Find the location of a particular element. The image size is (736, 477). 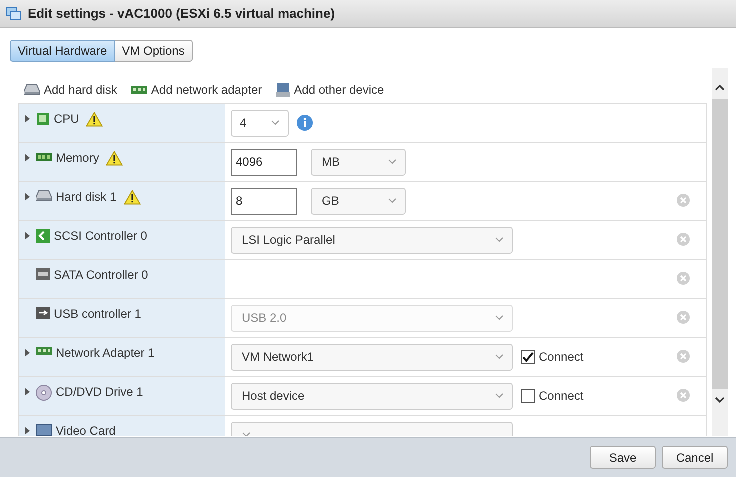

scrollbar is located at coordinates (720, 252).